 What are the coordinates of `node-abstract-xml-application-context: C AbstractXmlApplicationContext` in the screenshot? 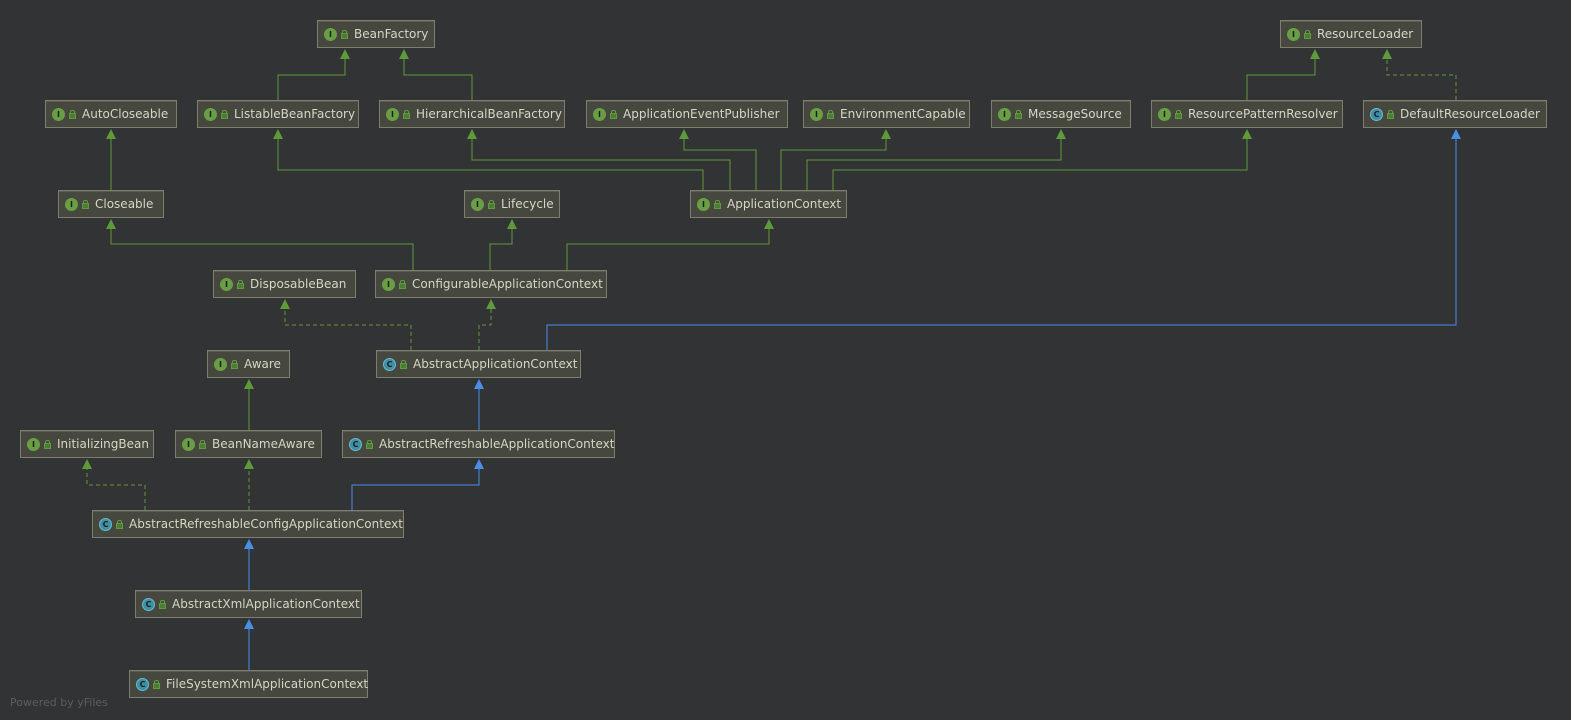 It's located at (248, 604).